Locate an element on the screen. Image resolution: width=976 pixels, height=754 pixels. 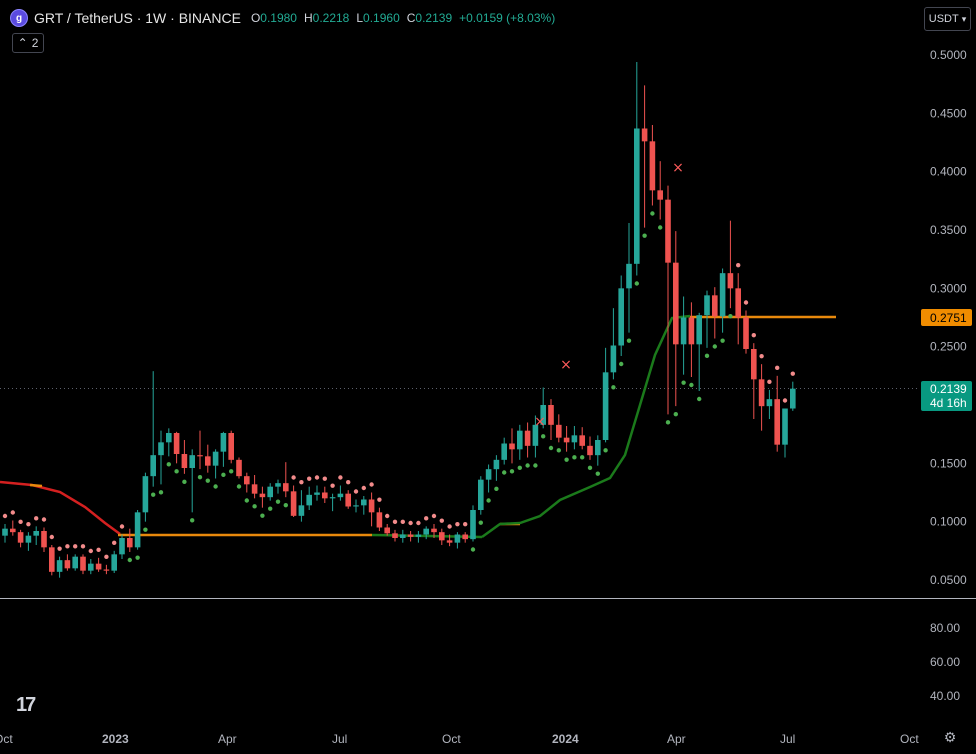
currency-button: USDT ▾ is located at coordinates (947, 19).